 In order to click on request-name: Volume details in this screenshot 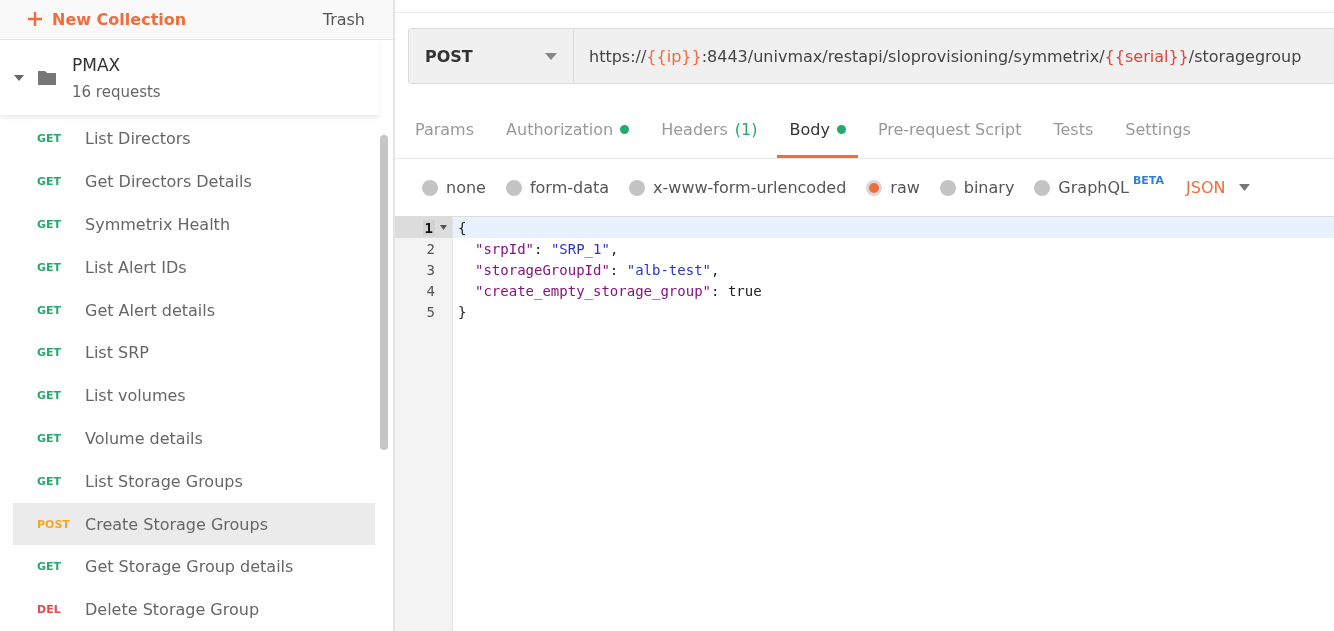, I will do `click(144, 438)`.